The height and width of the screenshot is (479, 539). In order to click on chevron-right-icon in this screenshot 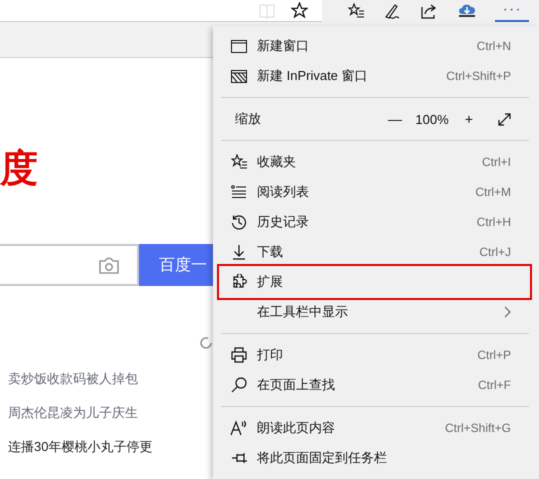, I will do `click(507, 312)`.